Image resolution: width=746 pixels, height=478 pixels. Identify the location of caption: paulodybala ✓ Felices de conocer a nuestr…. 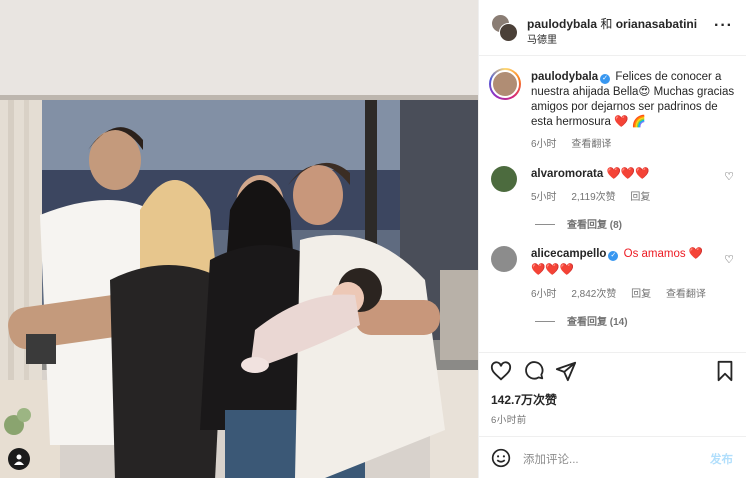
(633, 100).